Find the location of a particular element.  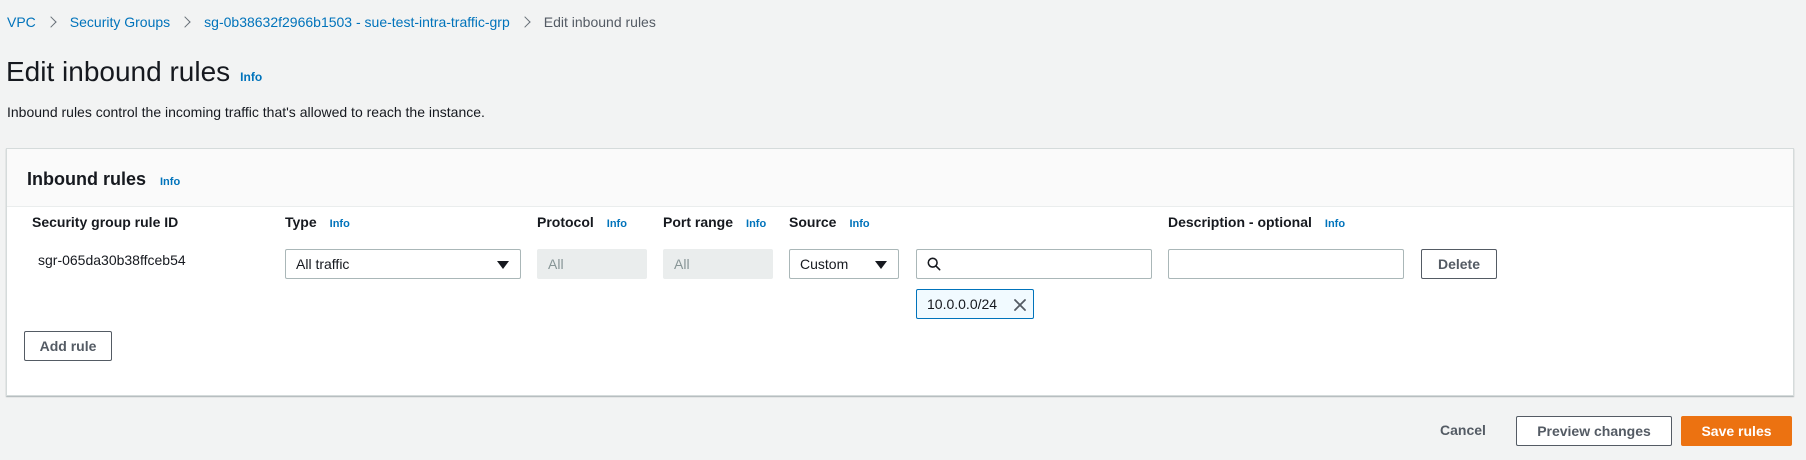

col-rule-id-text: Security group rule ID is located at coordinates (105, 222).